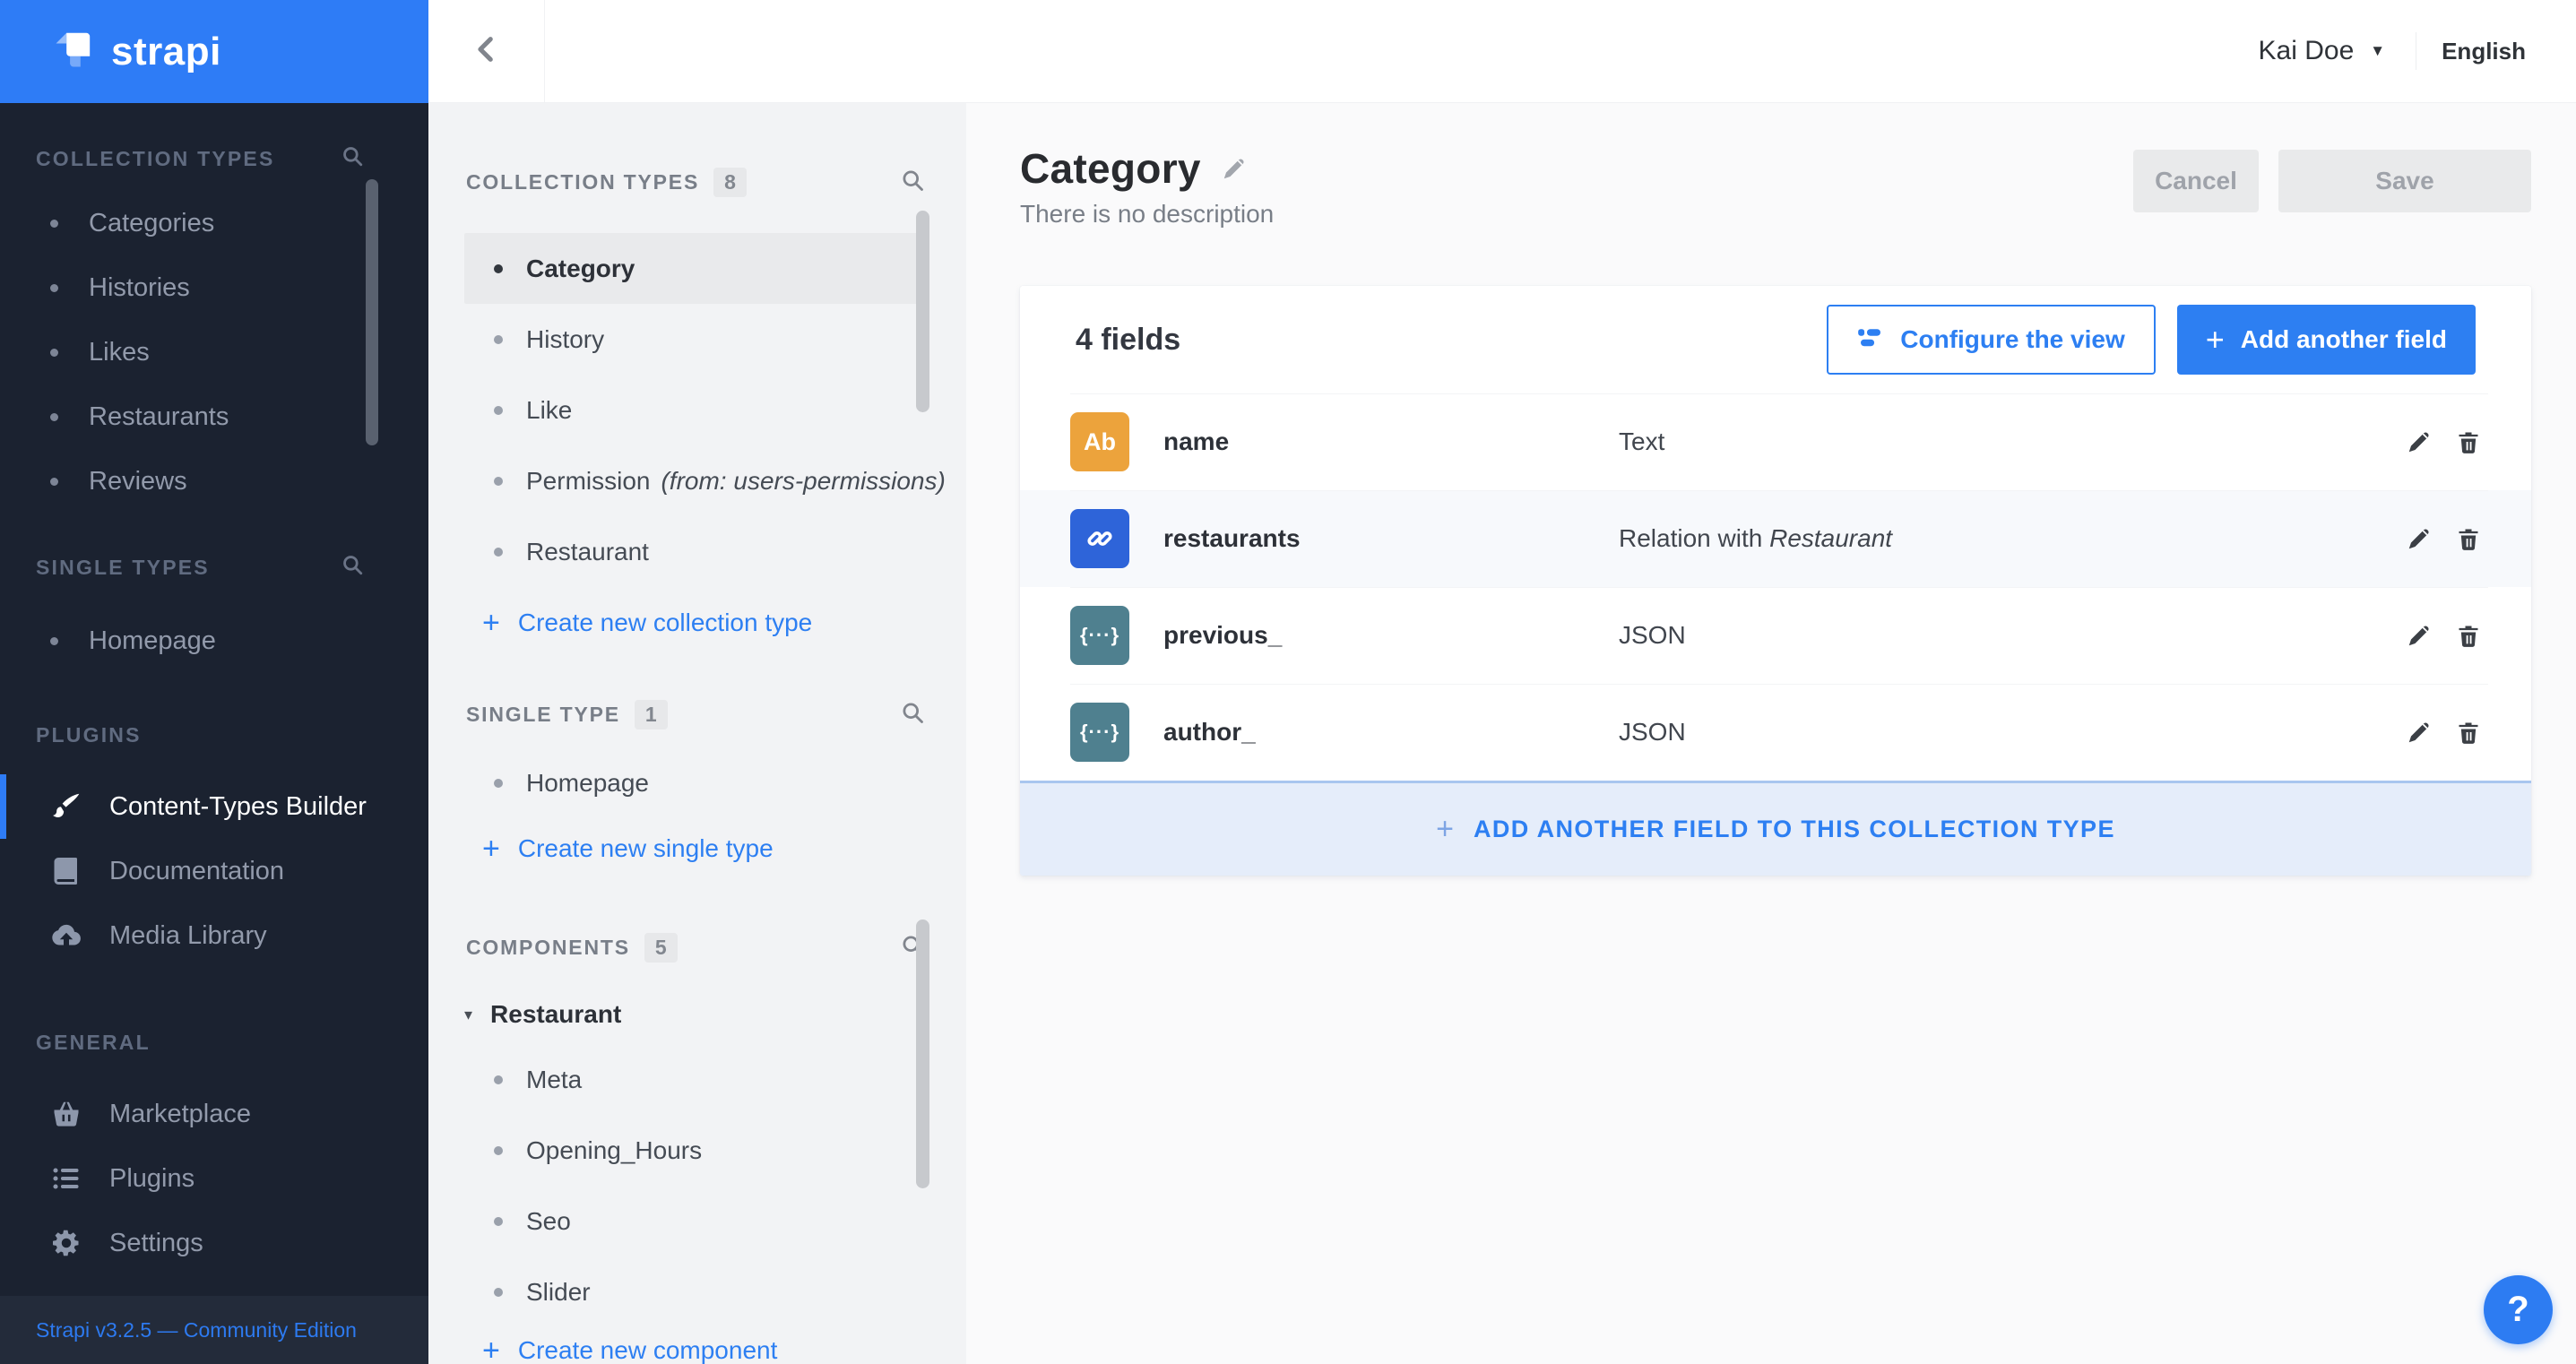  I want to click on help-button: ?, so click(2518, 1309).